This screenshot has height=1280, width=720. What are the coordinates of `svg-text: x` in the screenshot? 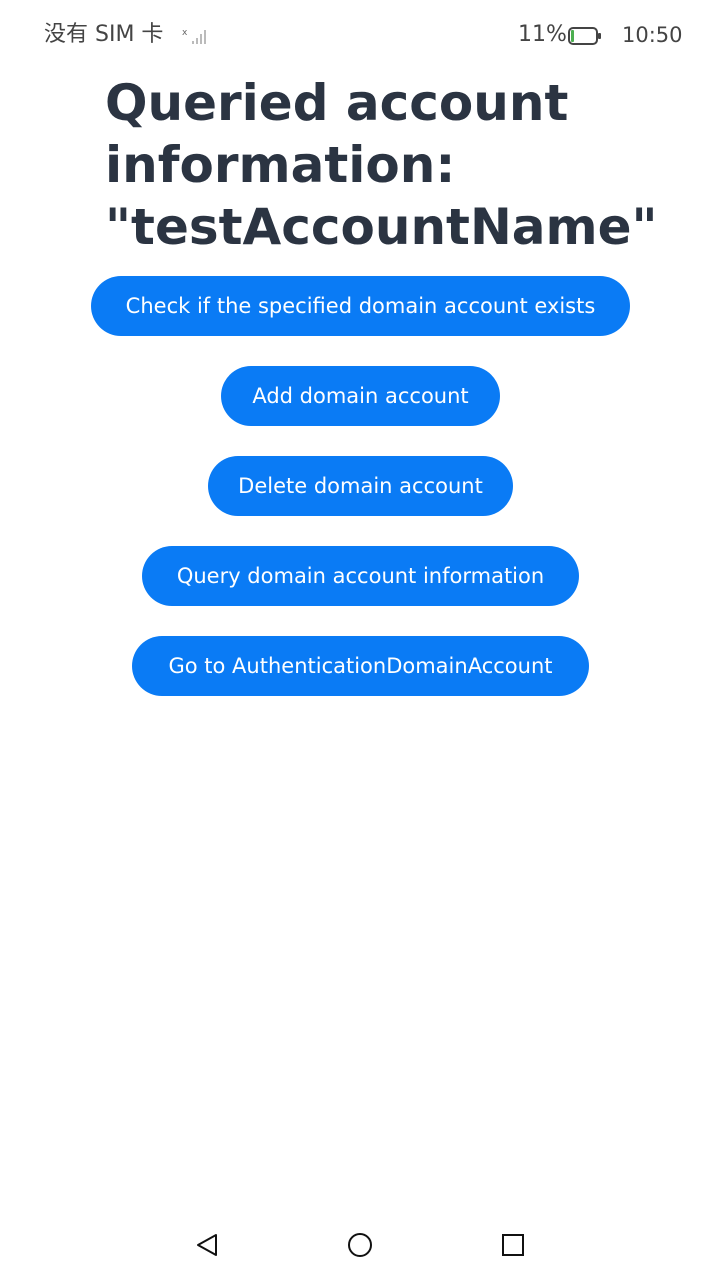 It's located at (185, 33).